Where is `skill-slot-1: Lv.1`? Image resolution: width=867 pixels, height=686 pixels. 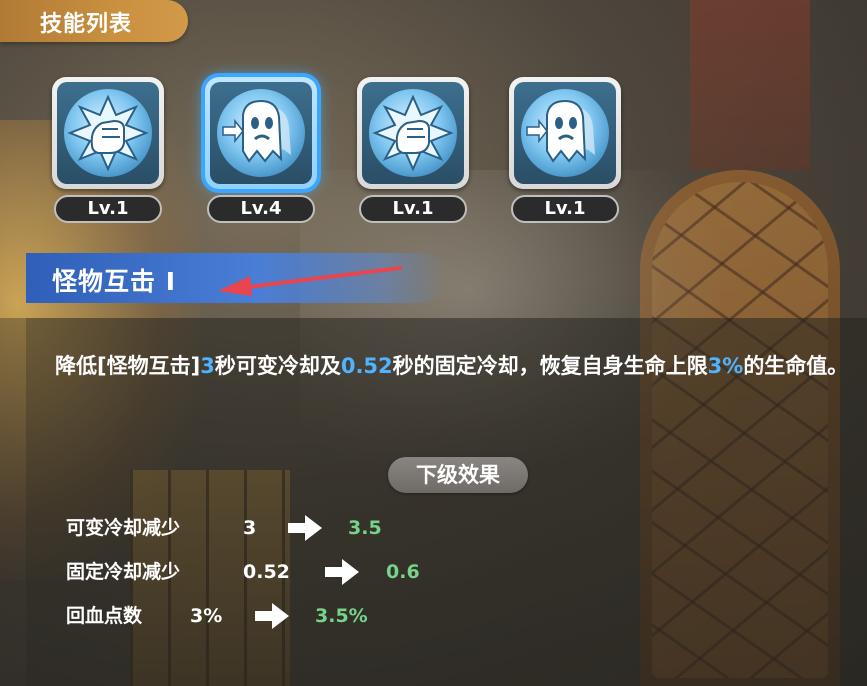
skill-slot-1: Lv.1 is located at coordinates (108, 150).